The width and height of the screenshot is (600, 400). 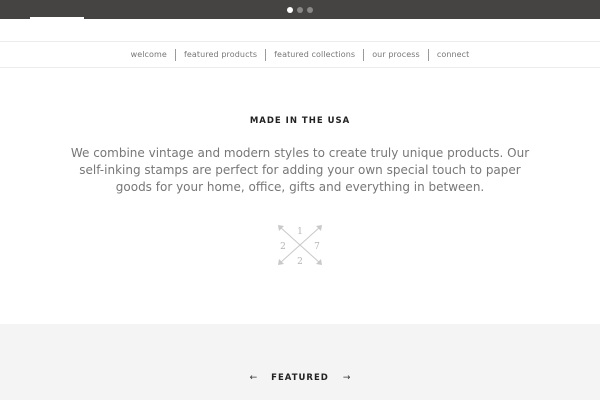 I want to click on brand-cross-logo-icon: 1 2 7 2, so click(x=300, y=246).